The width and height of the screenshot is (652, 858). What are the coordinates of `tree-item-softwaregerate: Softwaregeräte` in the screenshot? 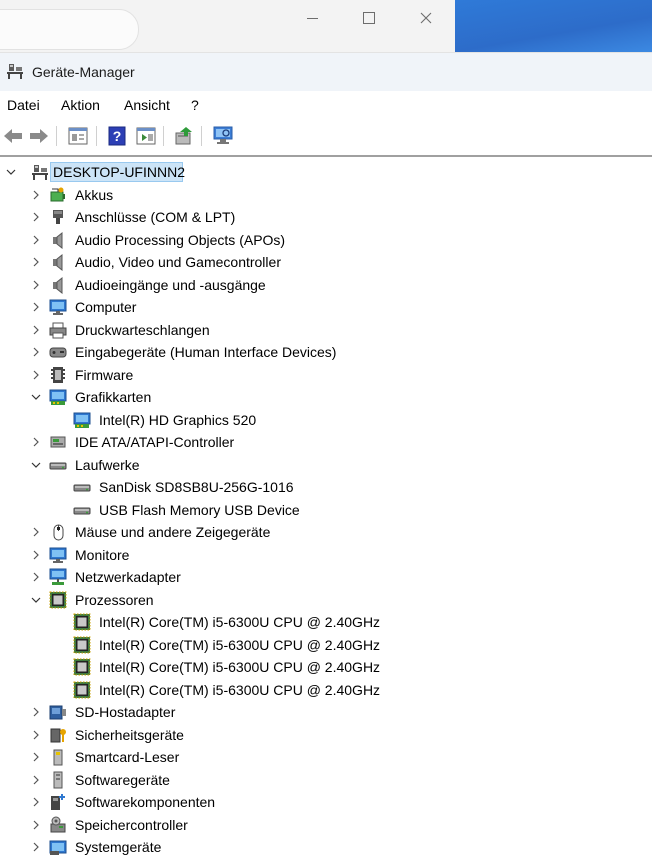 It's located at (326, 780).